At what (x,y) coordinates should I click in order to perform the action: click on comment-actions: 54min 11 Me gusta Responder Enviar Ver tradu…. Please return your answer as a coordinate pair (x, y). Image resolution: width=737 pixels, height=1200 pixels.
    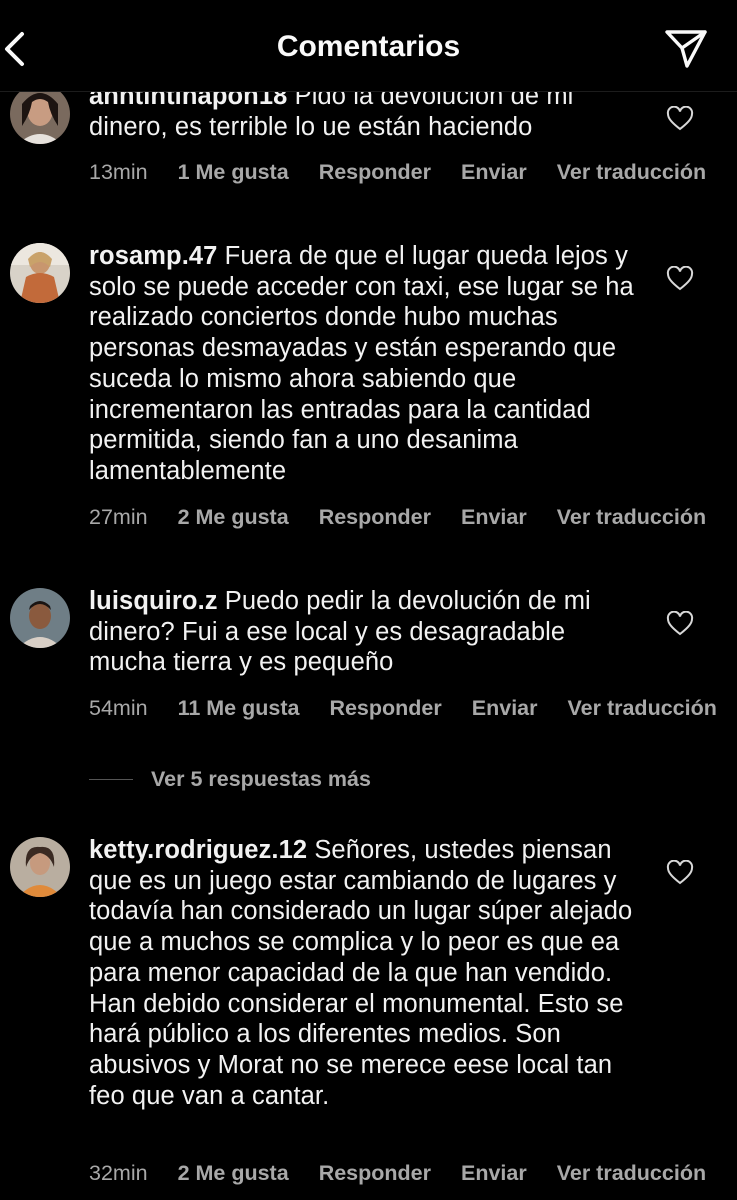
    Looking at the image, I should click on (413, 708).